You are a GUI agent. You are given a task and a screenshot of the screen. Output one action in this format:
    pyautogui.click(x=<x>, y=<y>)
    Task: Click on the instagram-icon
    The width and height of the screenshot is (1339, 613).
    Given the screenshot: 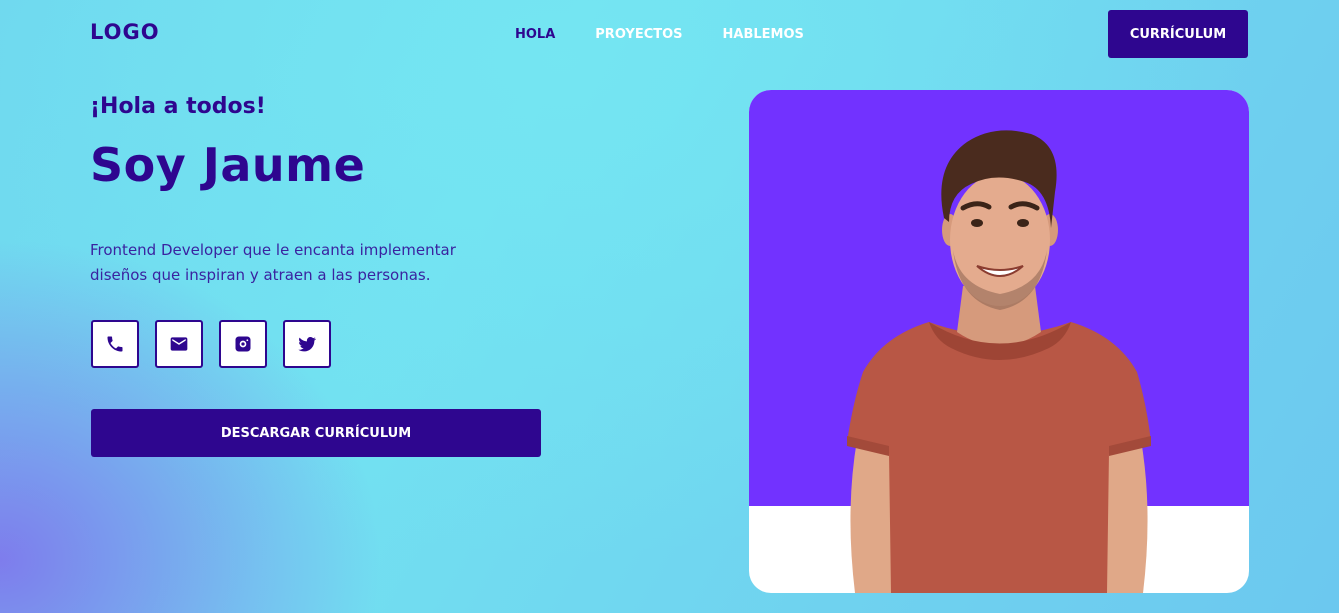 What is the action you would take?
    pyautogui.click(x=243, y=344)
    